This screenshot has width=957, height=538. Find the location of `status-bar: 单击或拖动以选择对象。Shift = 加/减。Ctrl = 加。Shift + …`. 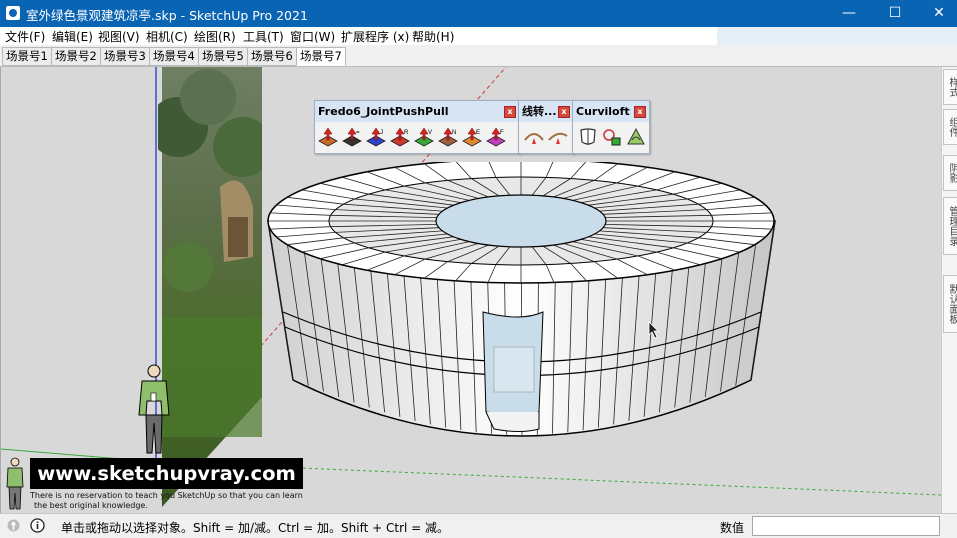

status-bar: 单击或拖动以选择对象。Shift = 加/减。Ctrl = 加。Shift + … is located at coordinates (478, 525).